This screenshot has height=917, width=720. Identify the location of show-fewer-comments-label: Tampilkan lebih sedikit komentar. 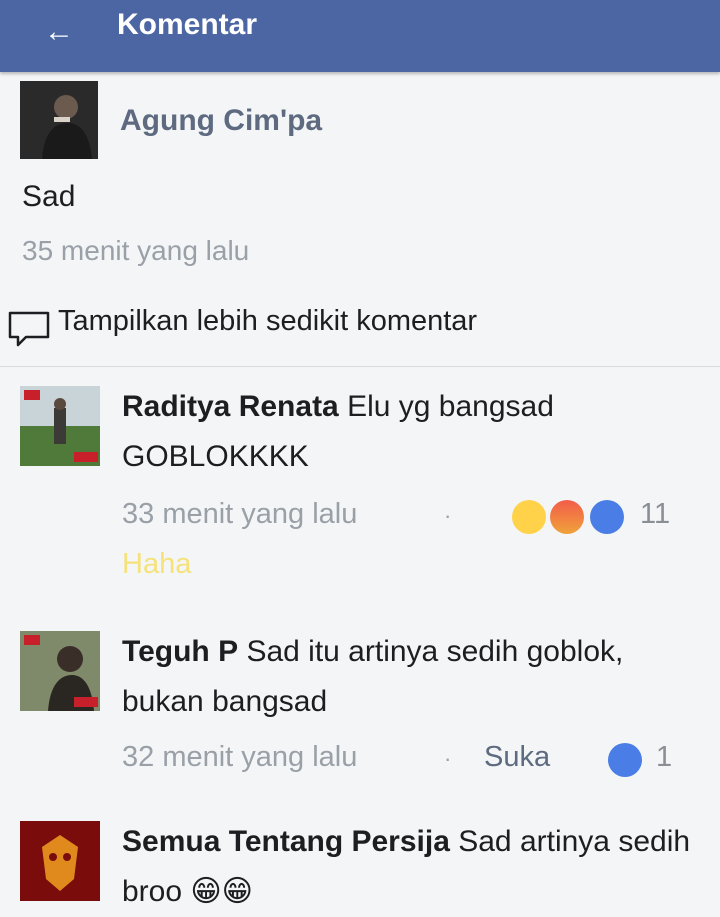
(268, 321).